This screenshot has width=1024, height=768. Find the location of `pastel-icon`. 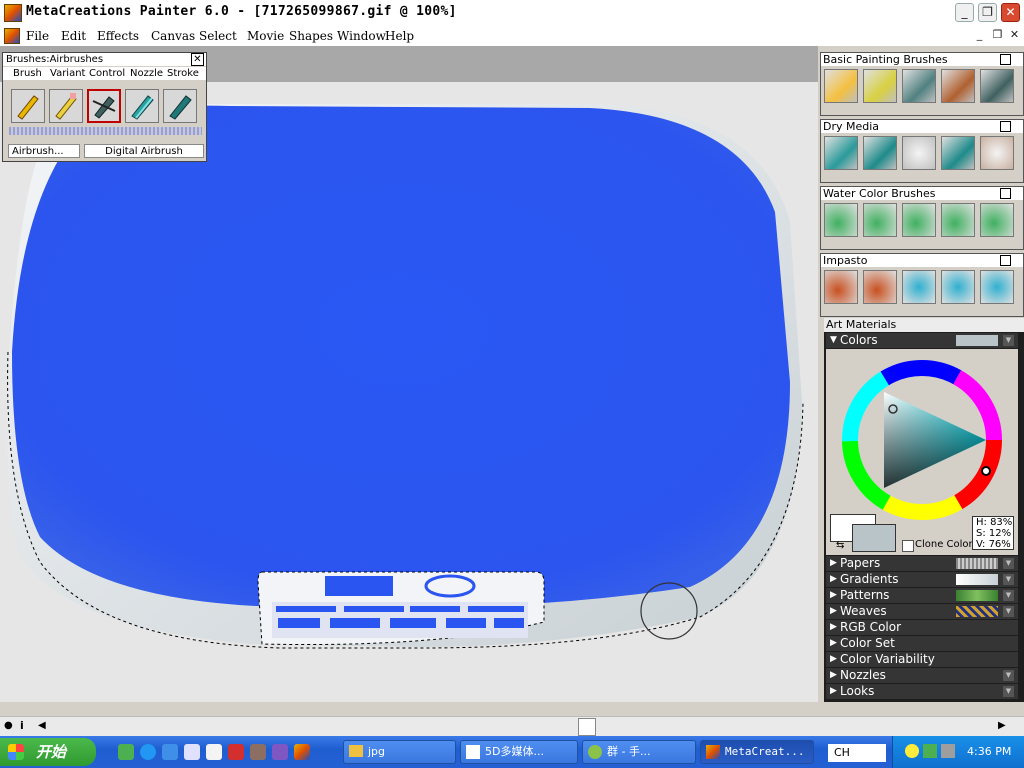

pastel-icon is located at coordinates (958, 153).